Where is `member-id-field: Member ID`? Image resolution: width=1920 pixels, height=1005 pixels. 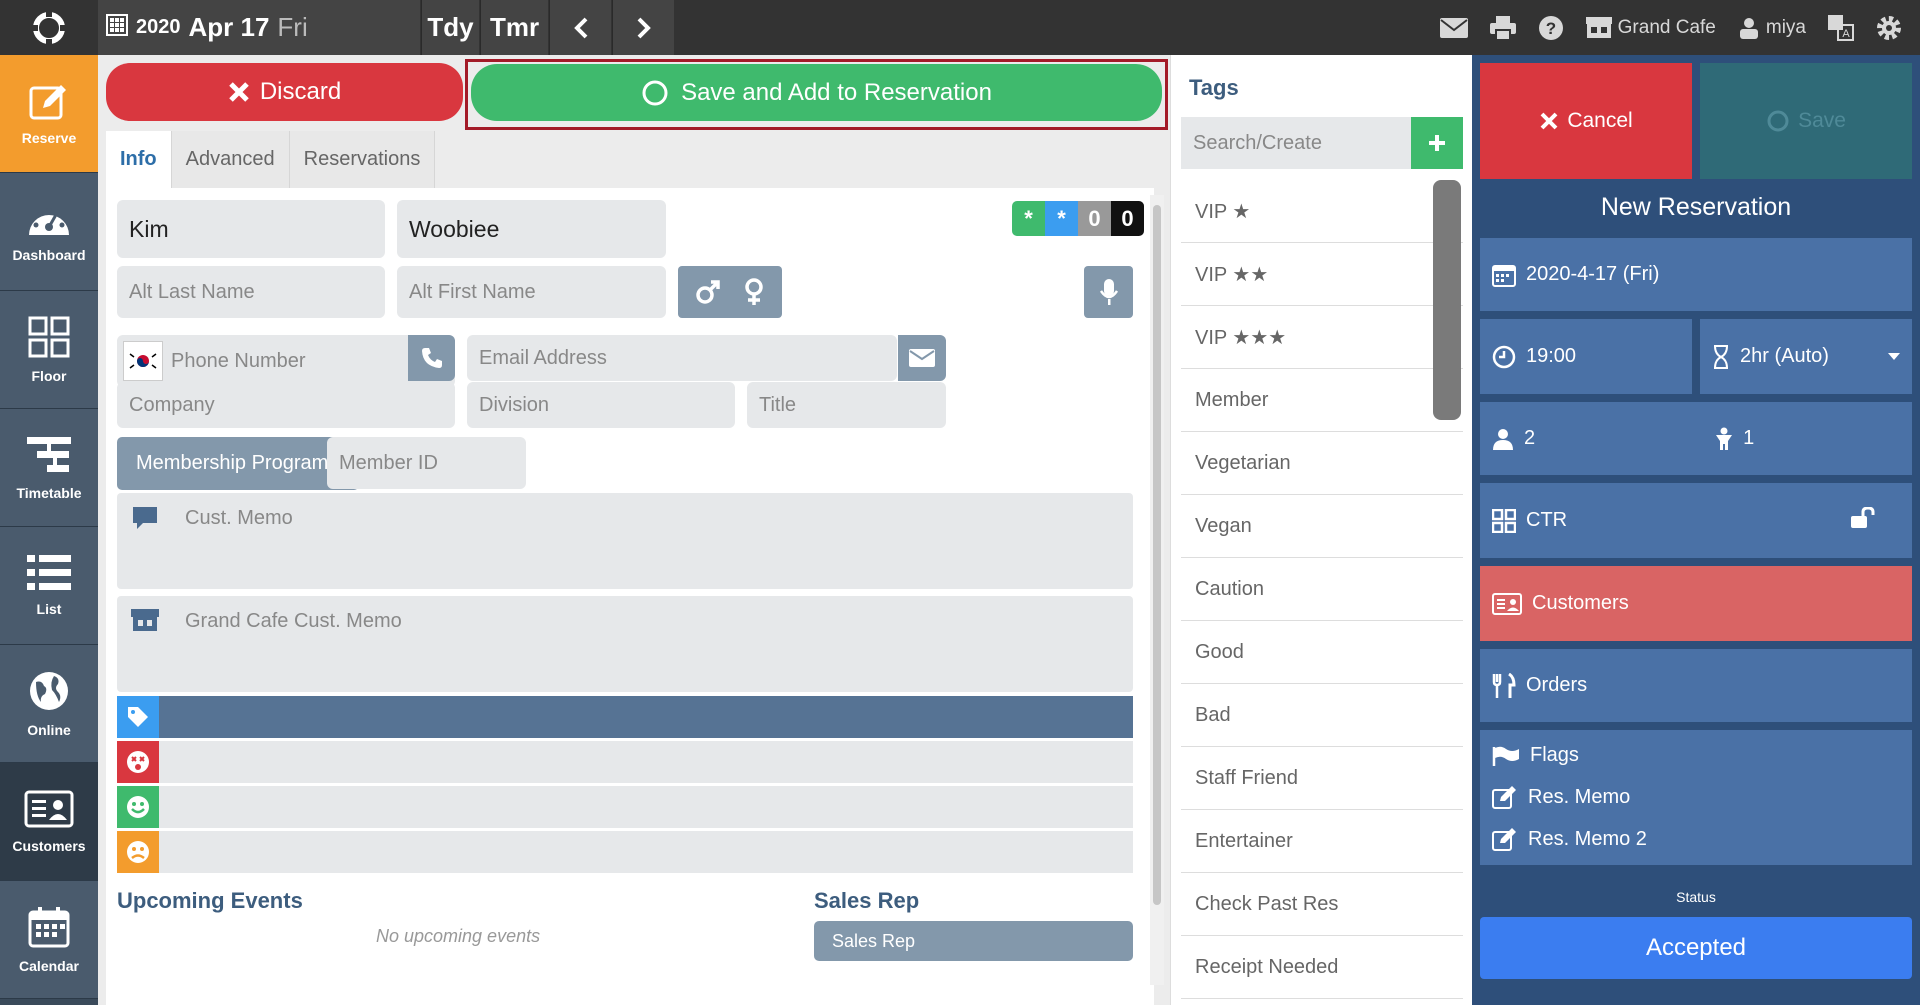 member-id-field: Member ID is located at coordinates (426, 463).